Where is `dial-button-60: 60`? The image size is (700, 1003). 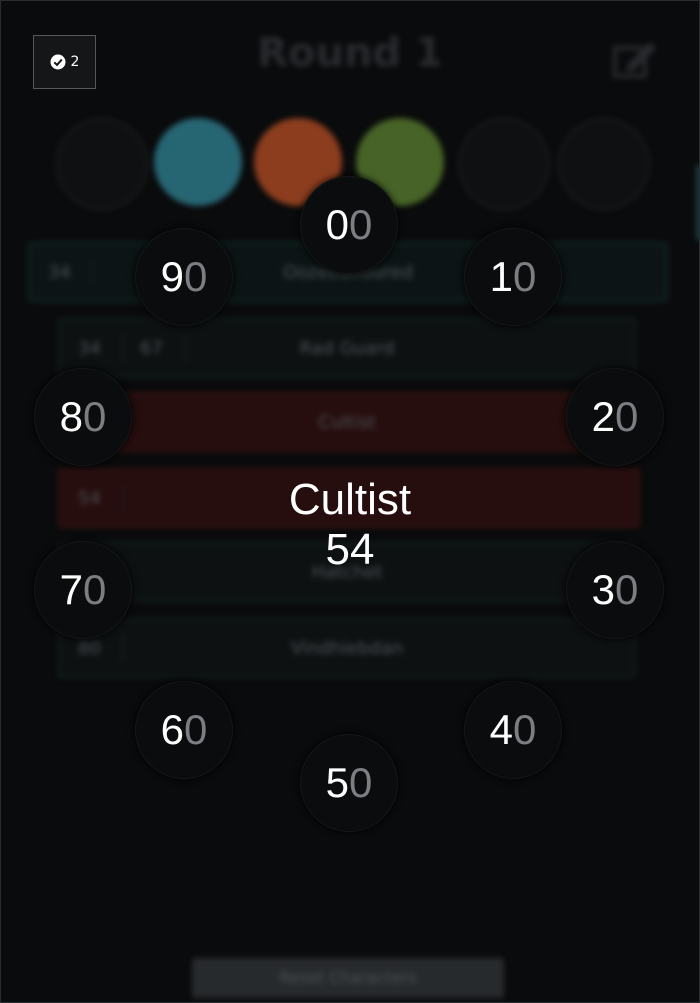 dial-button-60: 60 is located at coordinates (184, 730).